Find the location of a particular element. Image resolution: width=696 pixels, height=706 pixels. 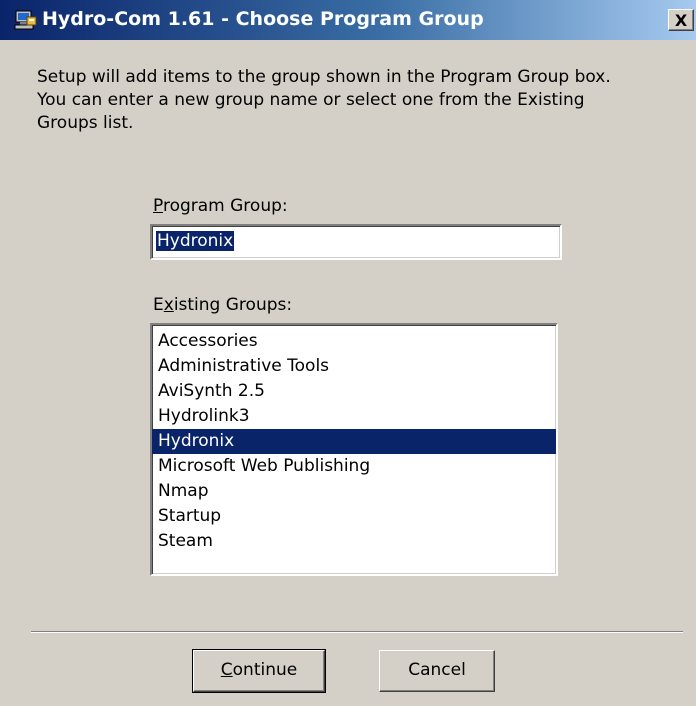

list-item: Steam is located at coordinates (354, 541).